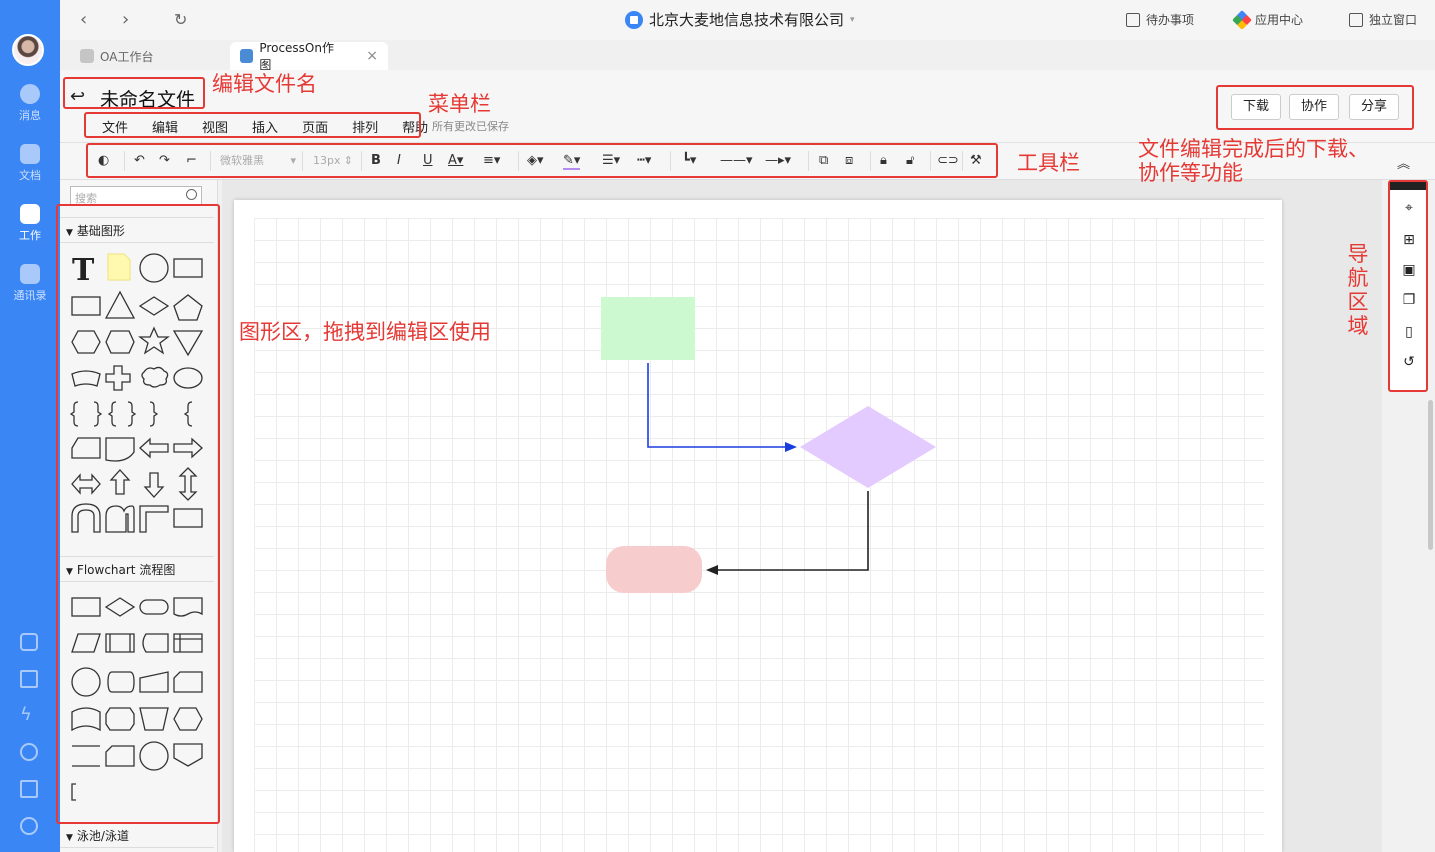 The image size is (1435, 852). I want to click on settings-flower-icon, so click(29, 826).